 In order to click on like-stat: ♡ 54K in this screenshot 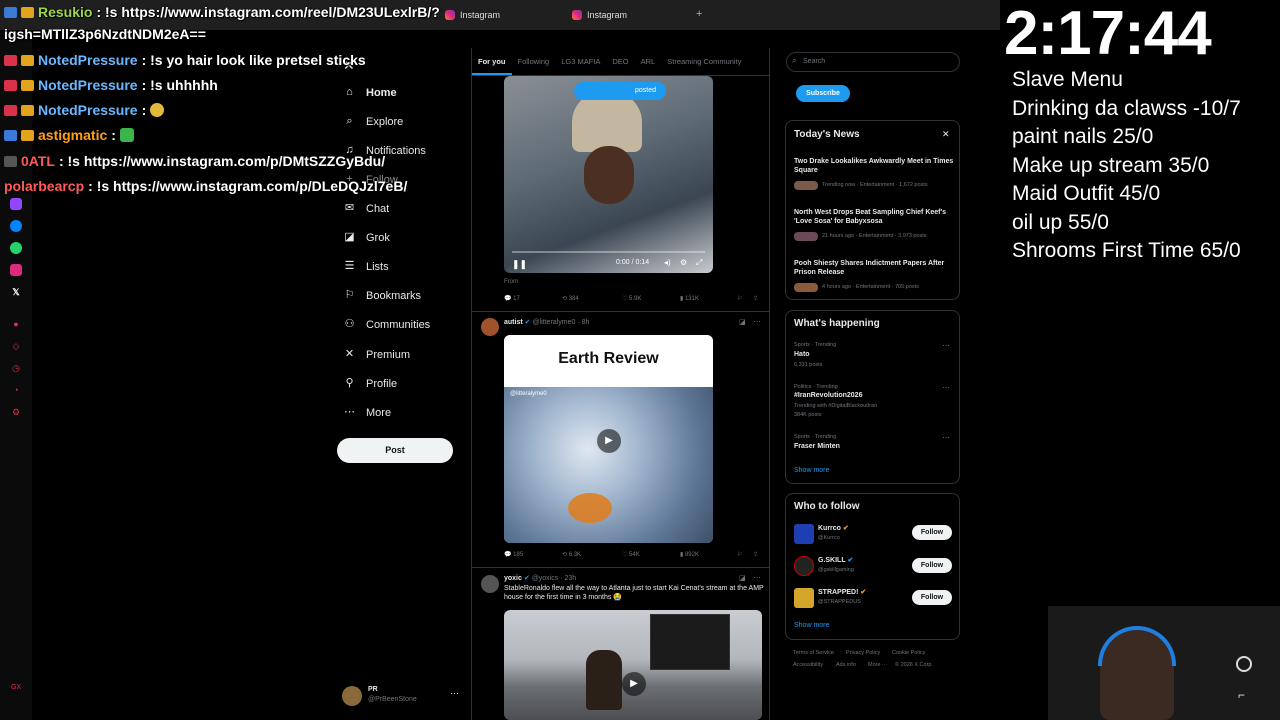, I will do `click(631, 554)`.